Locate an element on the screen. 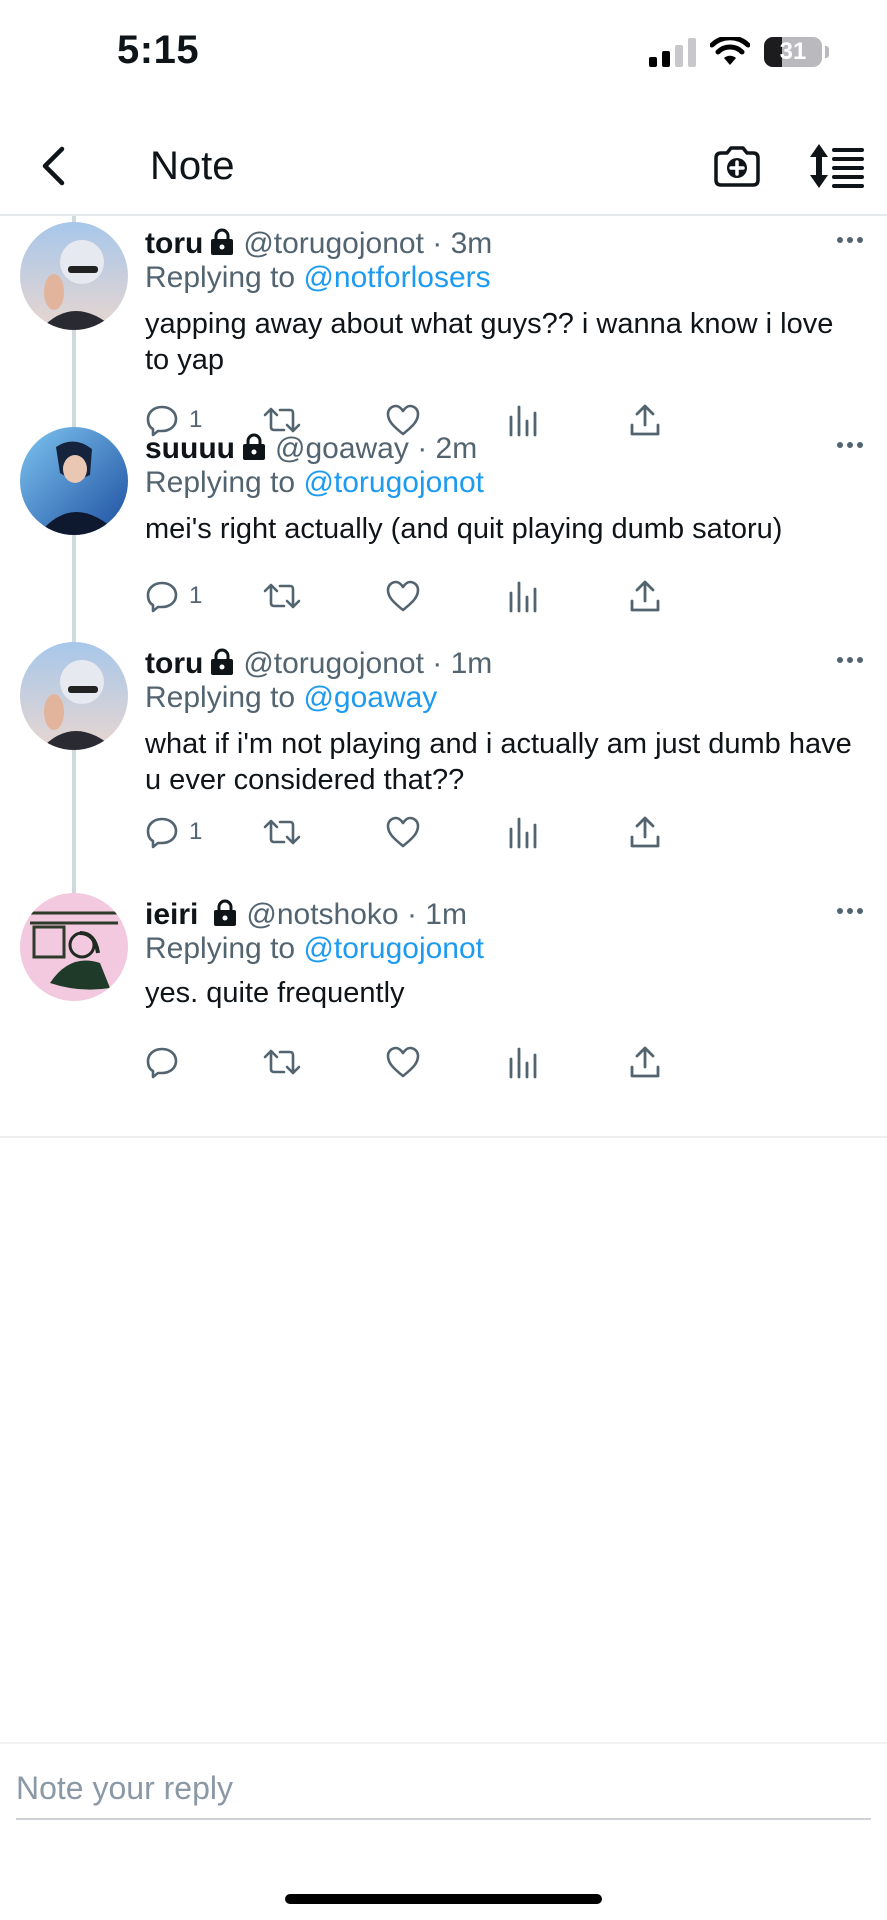  note-text: yes. quite frequently is located at coordinates (275, 993).